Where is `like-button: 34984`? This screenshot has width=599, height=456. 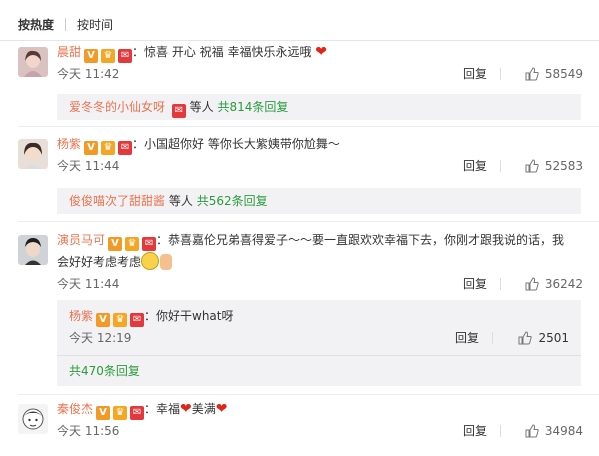
like-button: 34984 is located at coordinates (554, 431).